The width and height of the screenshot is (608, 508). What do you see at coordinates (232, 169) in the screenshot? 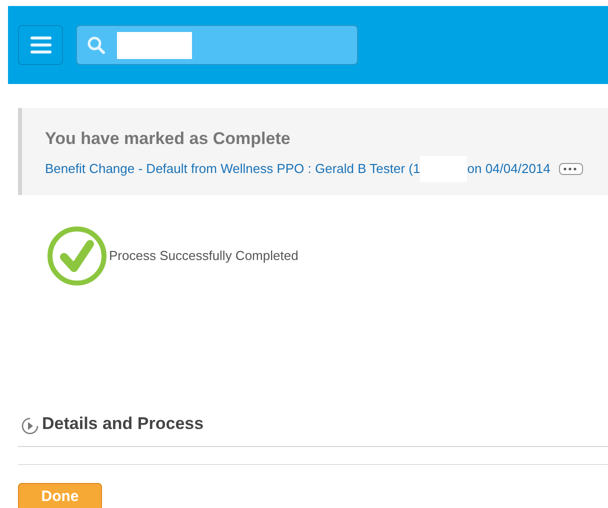
I see `record-link: Benefit Change - Default from Wellness PPO : Gerald B Tester (1` at bounding box center [232, 169].